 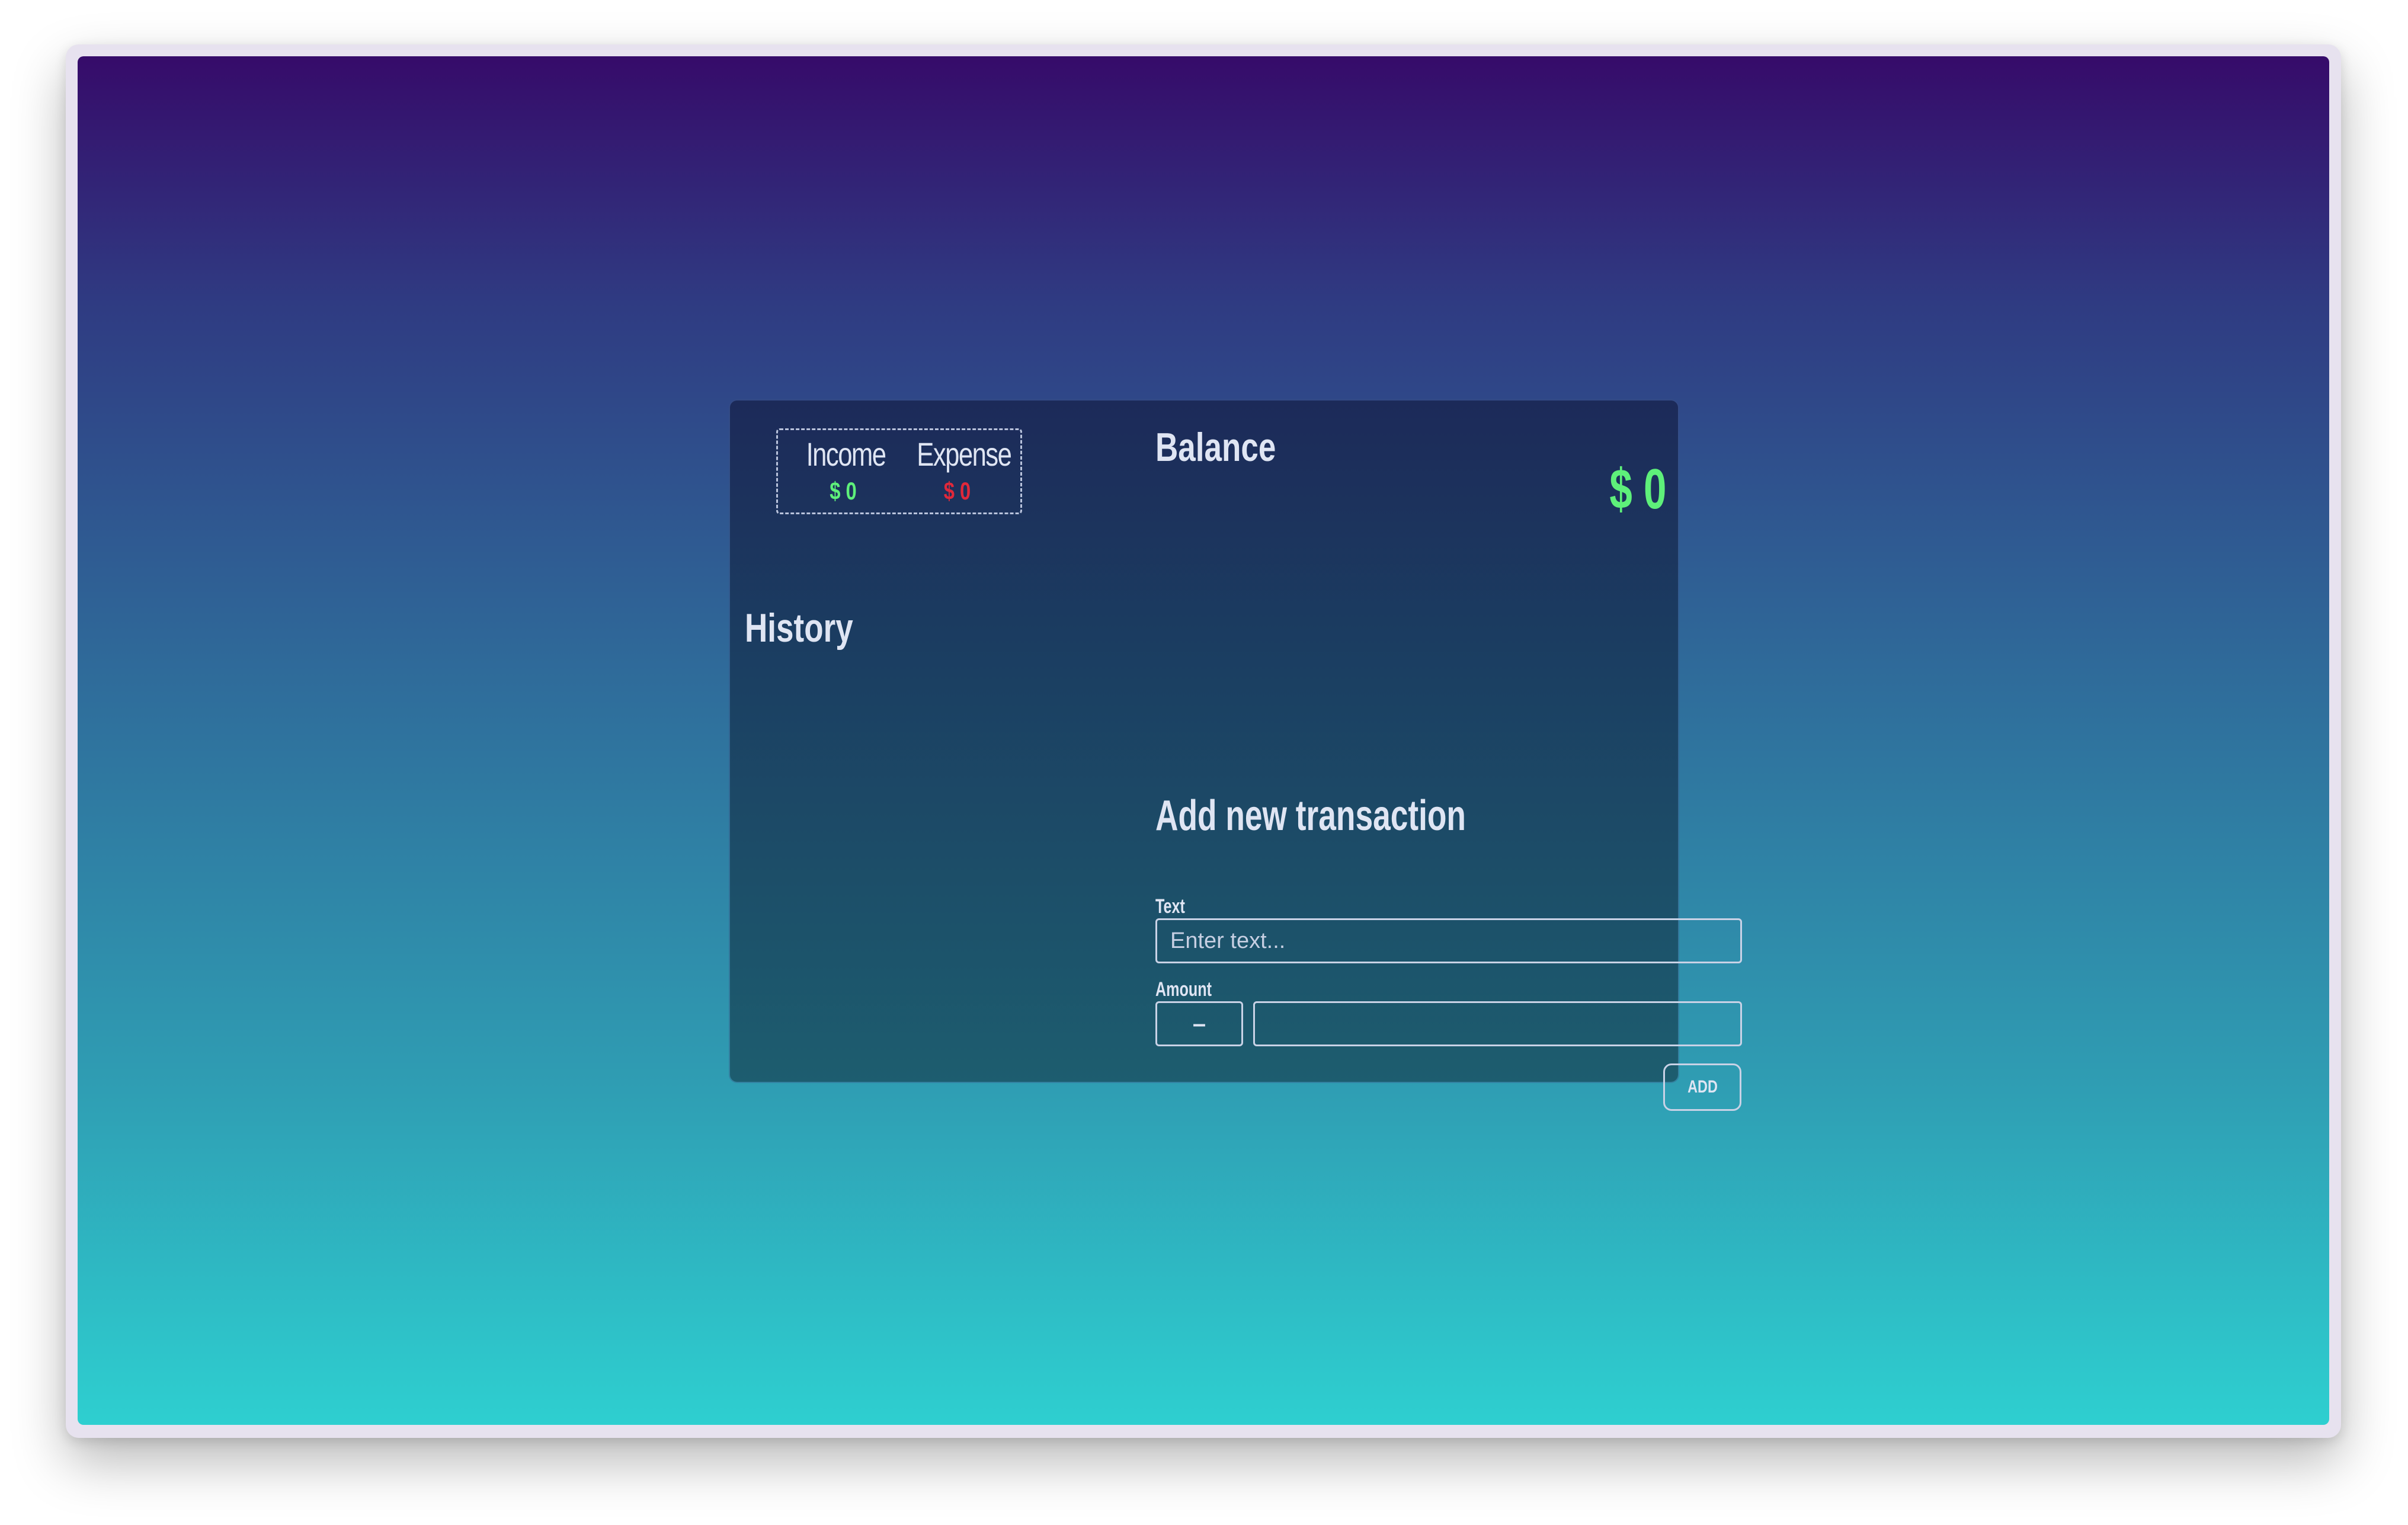 I want to click on add-transaction-title: Add new transaction, so click(x=1310, y=816).